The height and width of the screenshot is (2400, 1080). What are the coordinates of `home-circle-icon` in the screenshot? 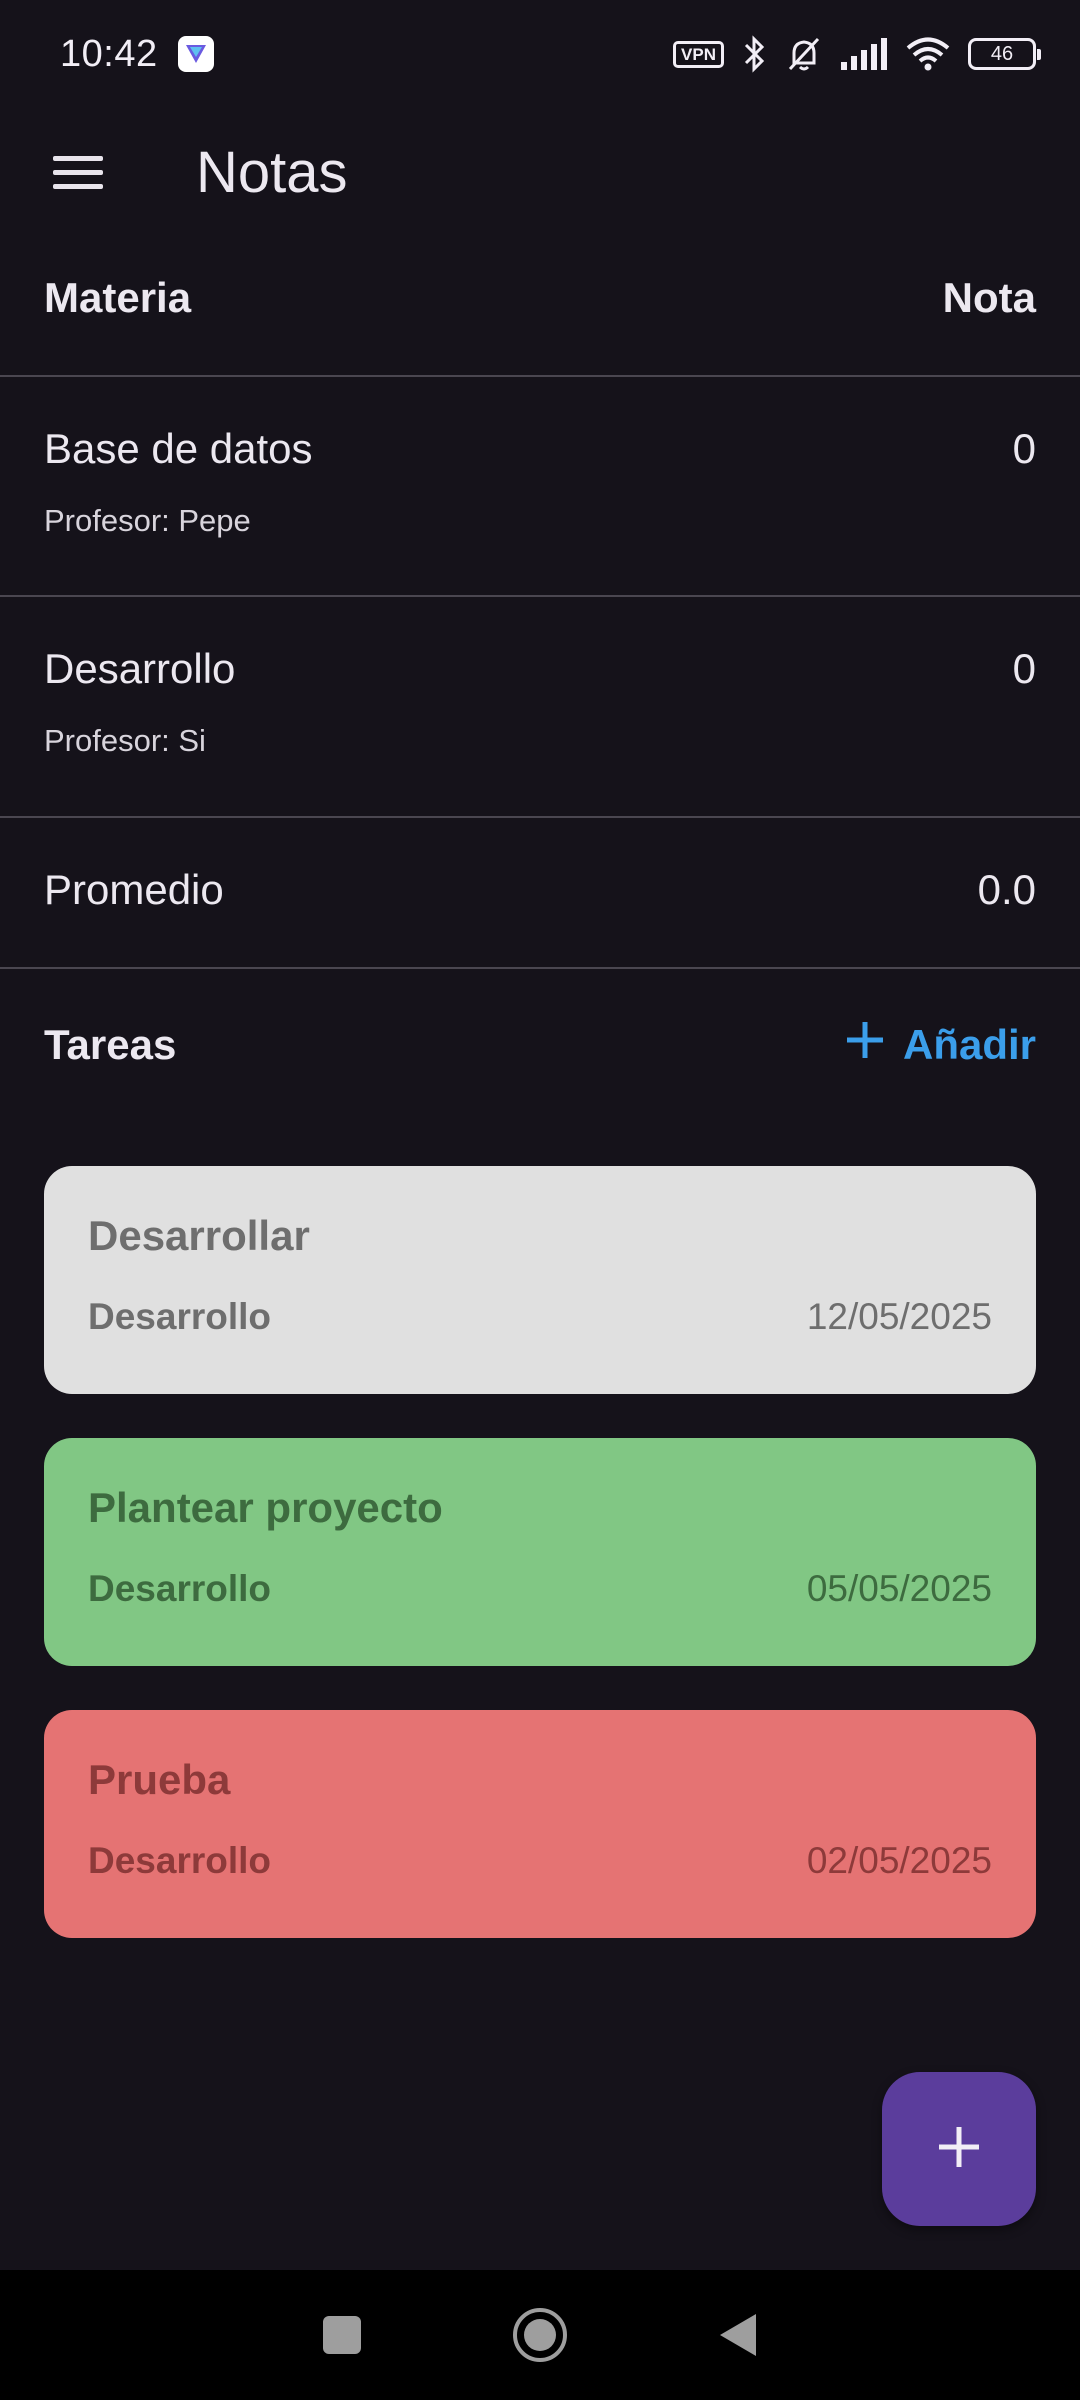 It's located at (540, 2335).